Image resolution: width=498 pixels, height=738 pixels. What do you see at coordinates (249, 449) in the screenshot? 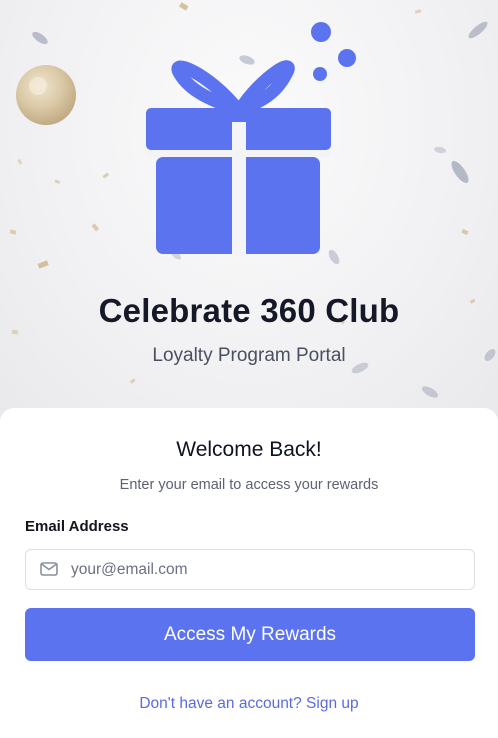
I see `welcome-heading: Welcome Back!` at bounding box center [249, 449].